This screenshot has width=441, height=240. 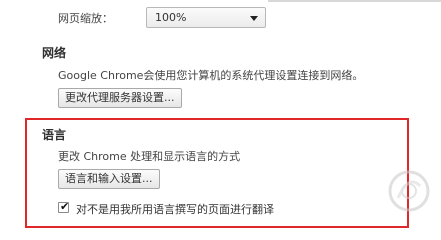 I want to click on network-section-title: 网络, so click(x=54, y=53).